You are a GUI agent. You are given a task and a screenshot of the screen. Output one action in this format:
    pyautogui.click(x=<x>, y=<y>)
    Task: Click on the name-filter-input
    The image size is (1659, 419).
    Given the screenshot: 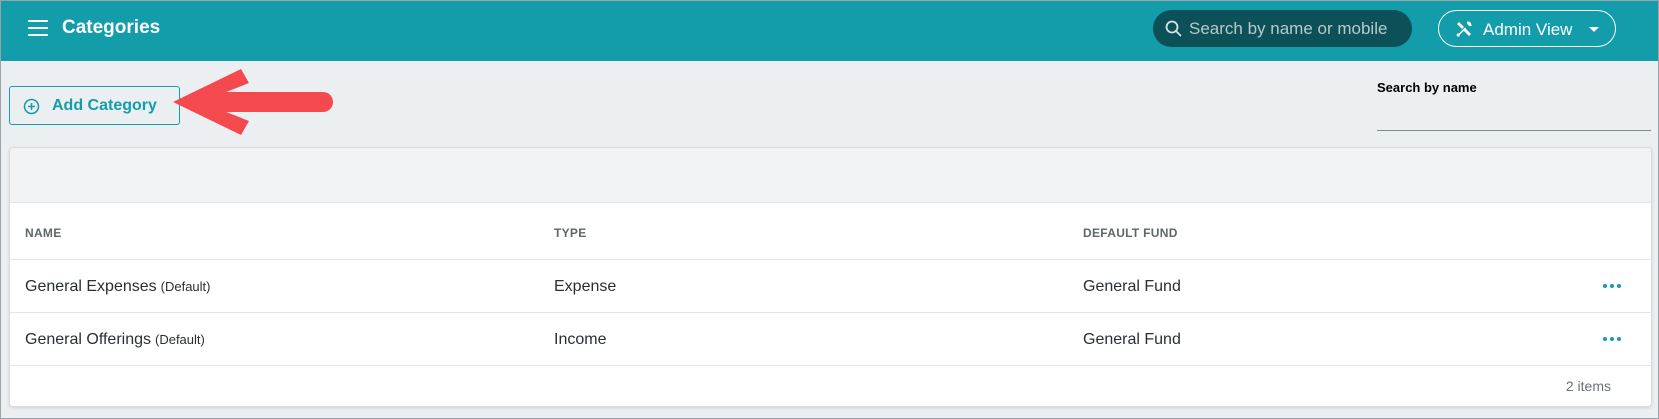 What is the action you would take?
    pyautogui.click(x=1514, y=116)
    